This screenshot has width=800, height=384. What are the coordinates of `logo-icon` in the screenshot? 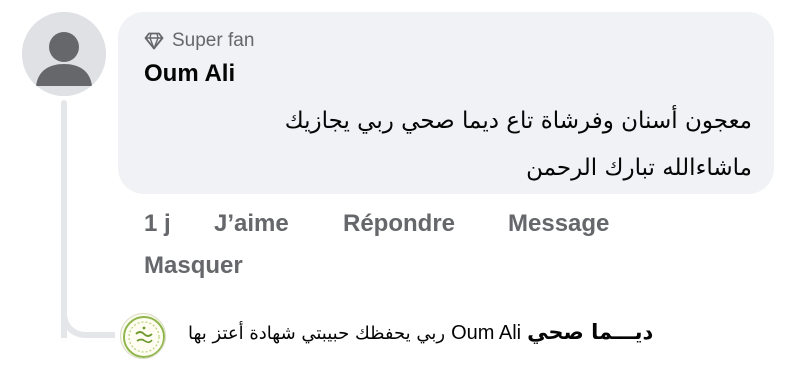 It's located at (144, 337).